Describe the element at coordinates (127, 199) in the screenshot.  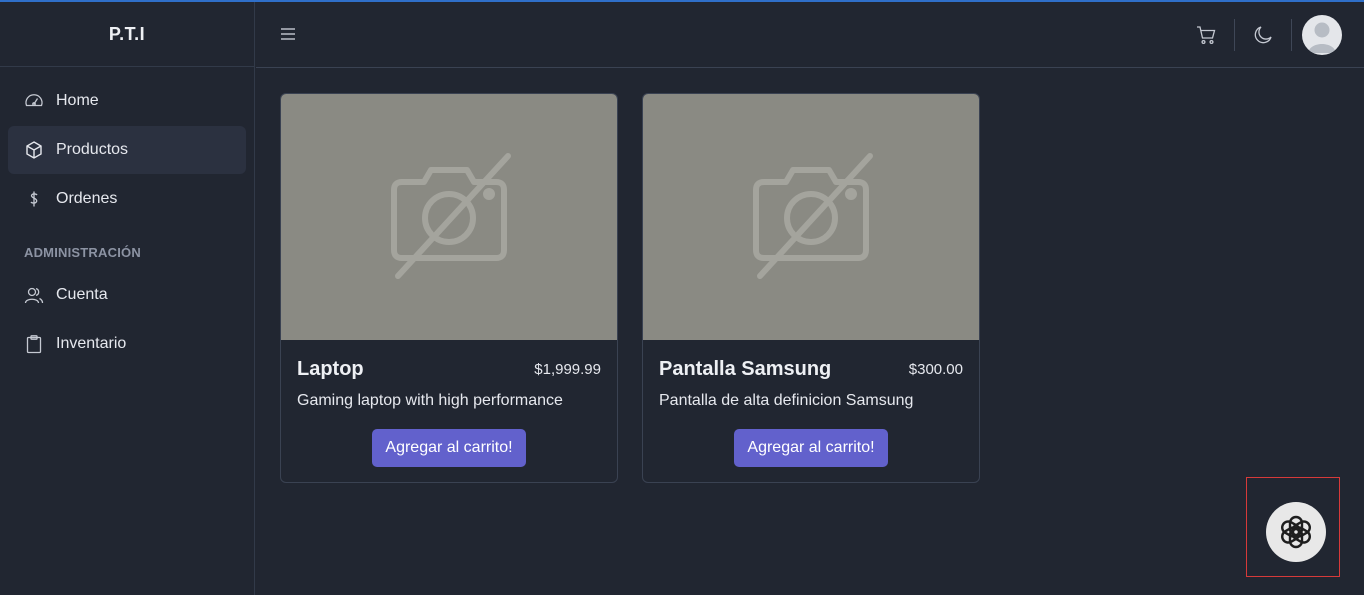
I see `sidebar-item-ordenes: Ordenes` at that location.